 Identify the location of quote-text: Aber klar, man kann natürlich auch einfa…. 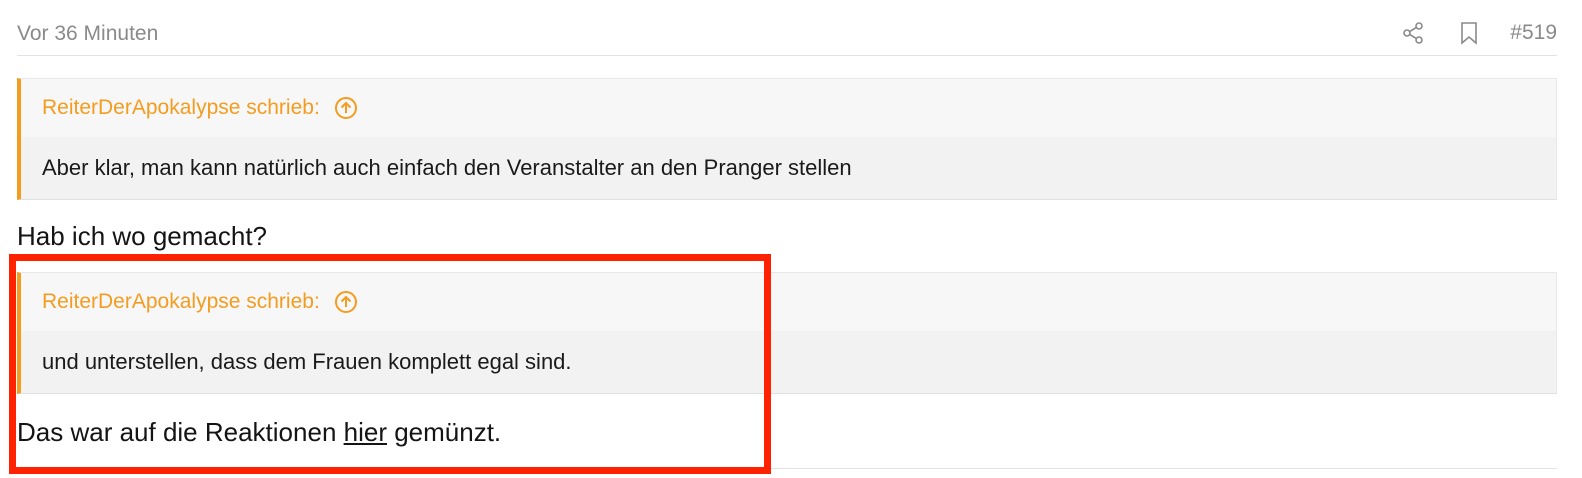
(788, 168).